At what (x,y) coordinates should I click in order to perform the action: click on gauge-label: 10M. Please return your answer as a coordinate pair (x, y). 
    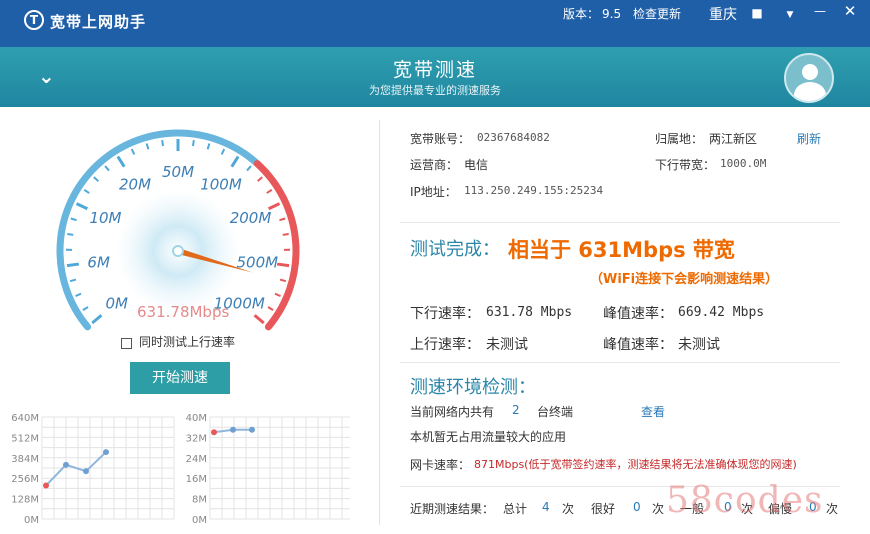
    Looking at the image, I should click on (105, 218).